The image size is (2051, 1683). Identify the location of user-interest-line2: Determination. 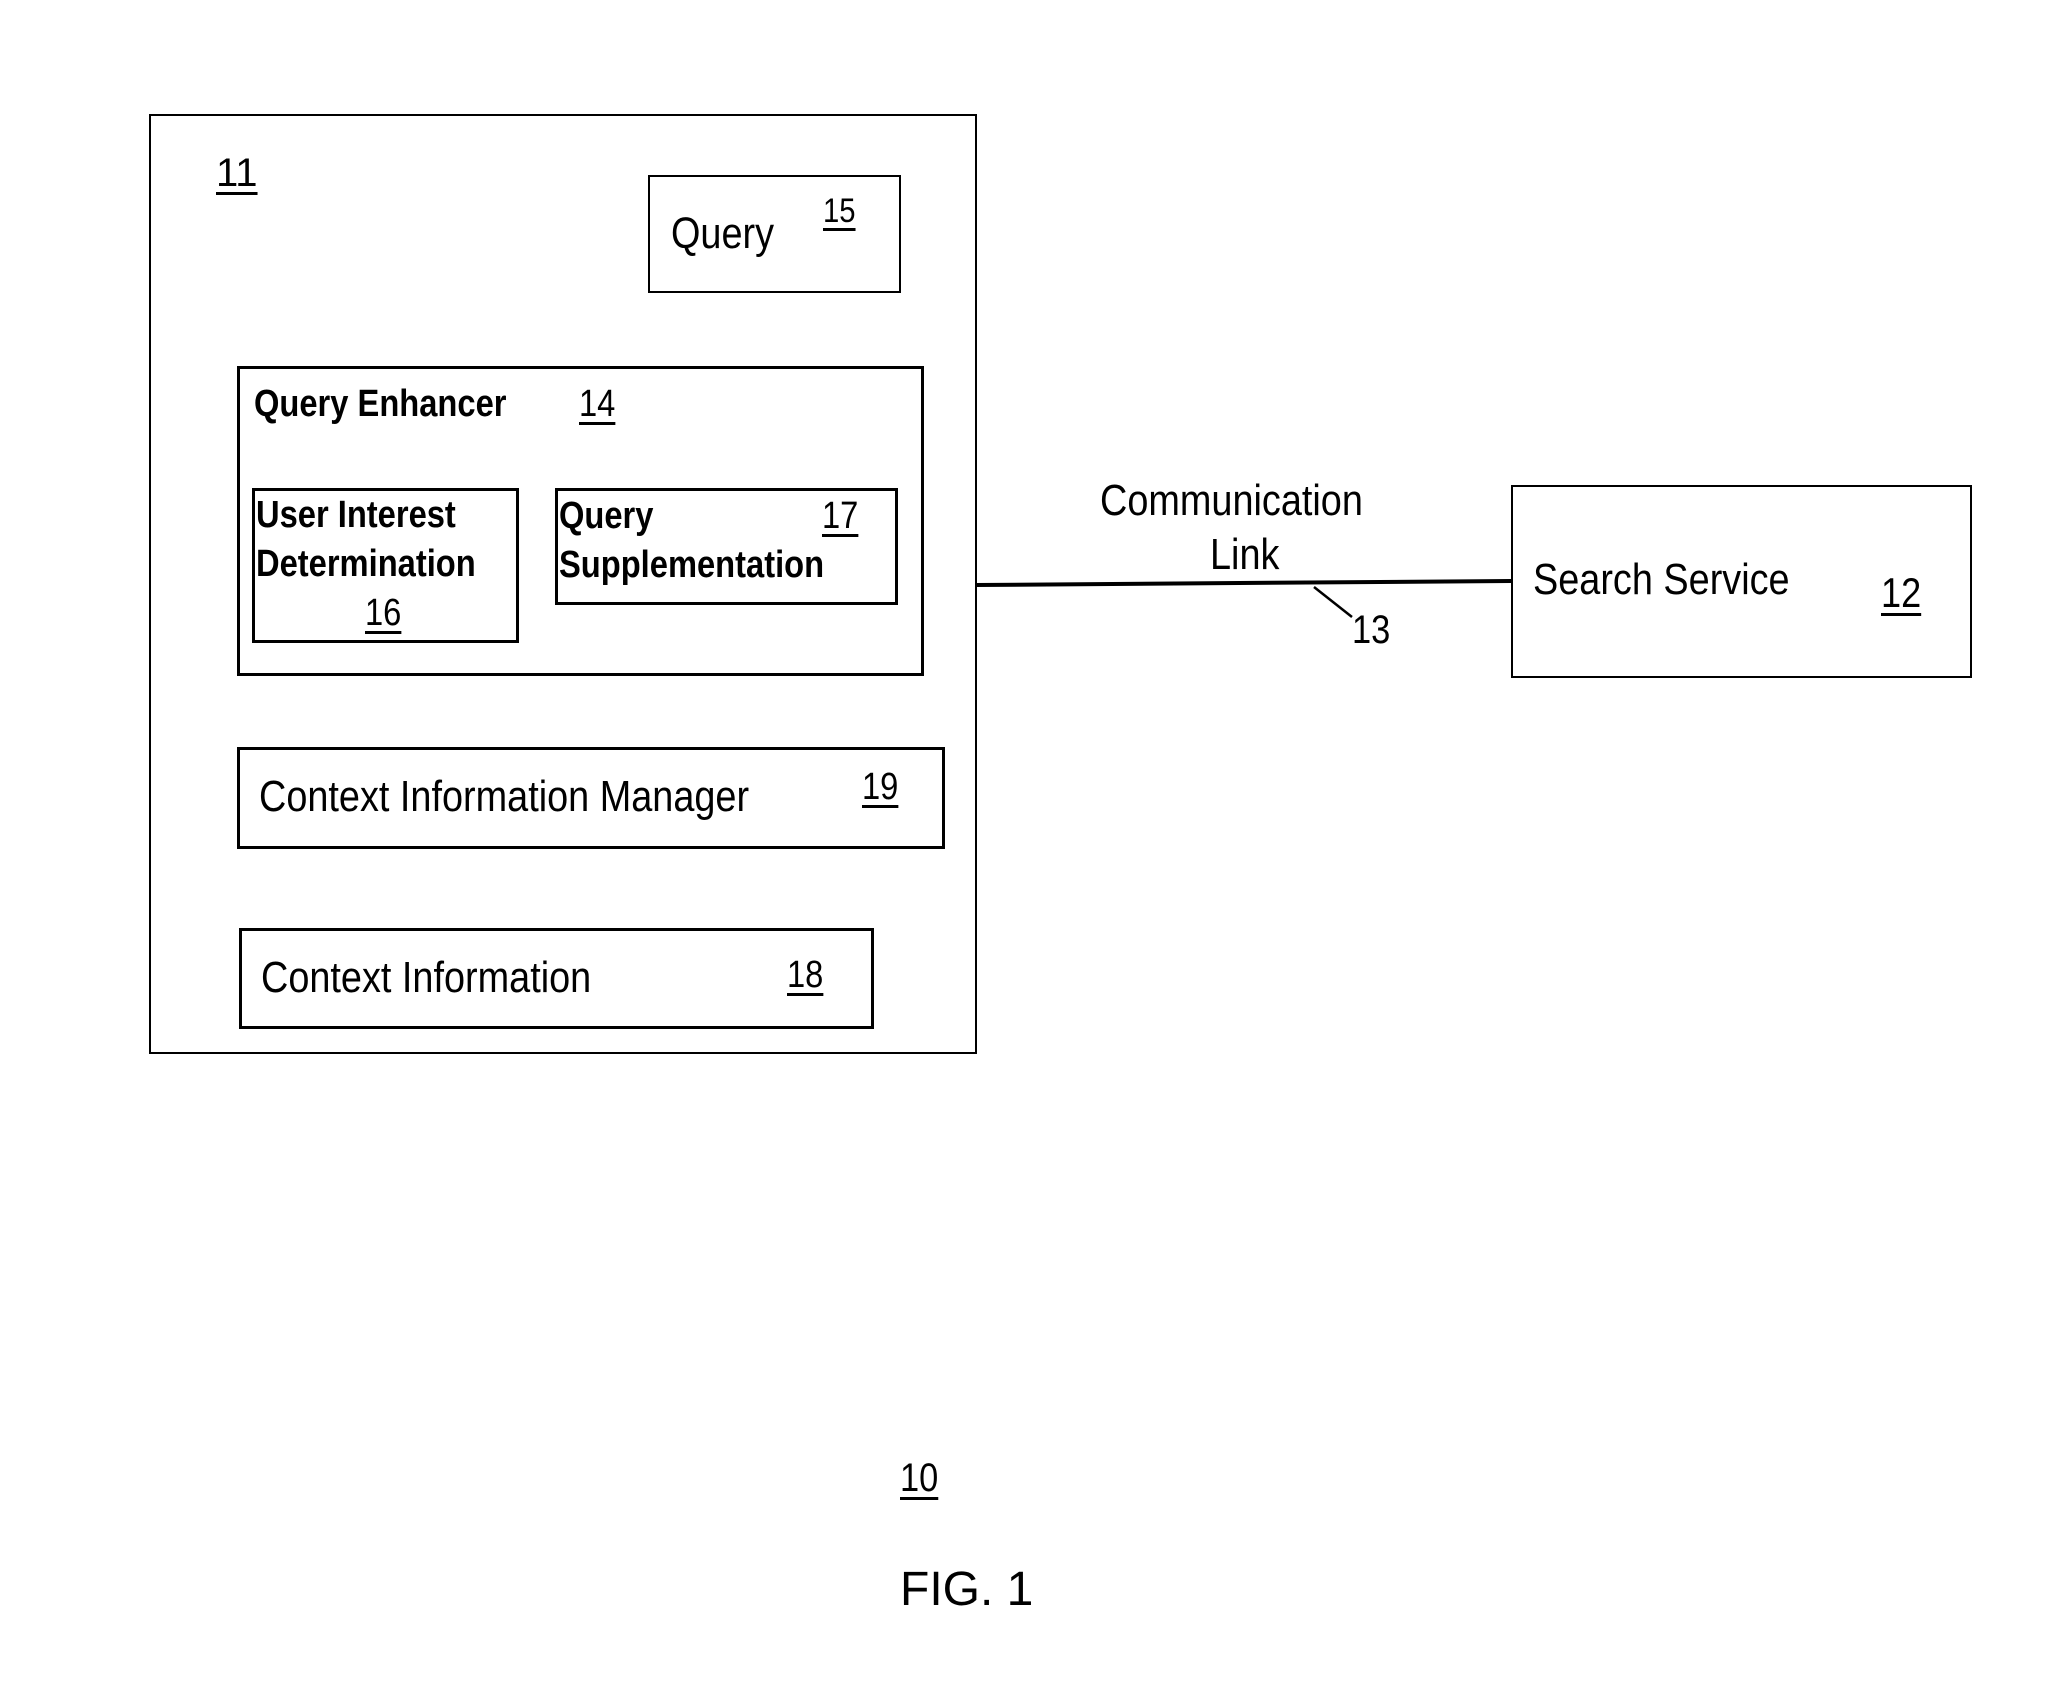
(366, 564).